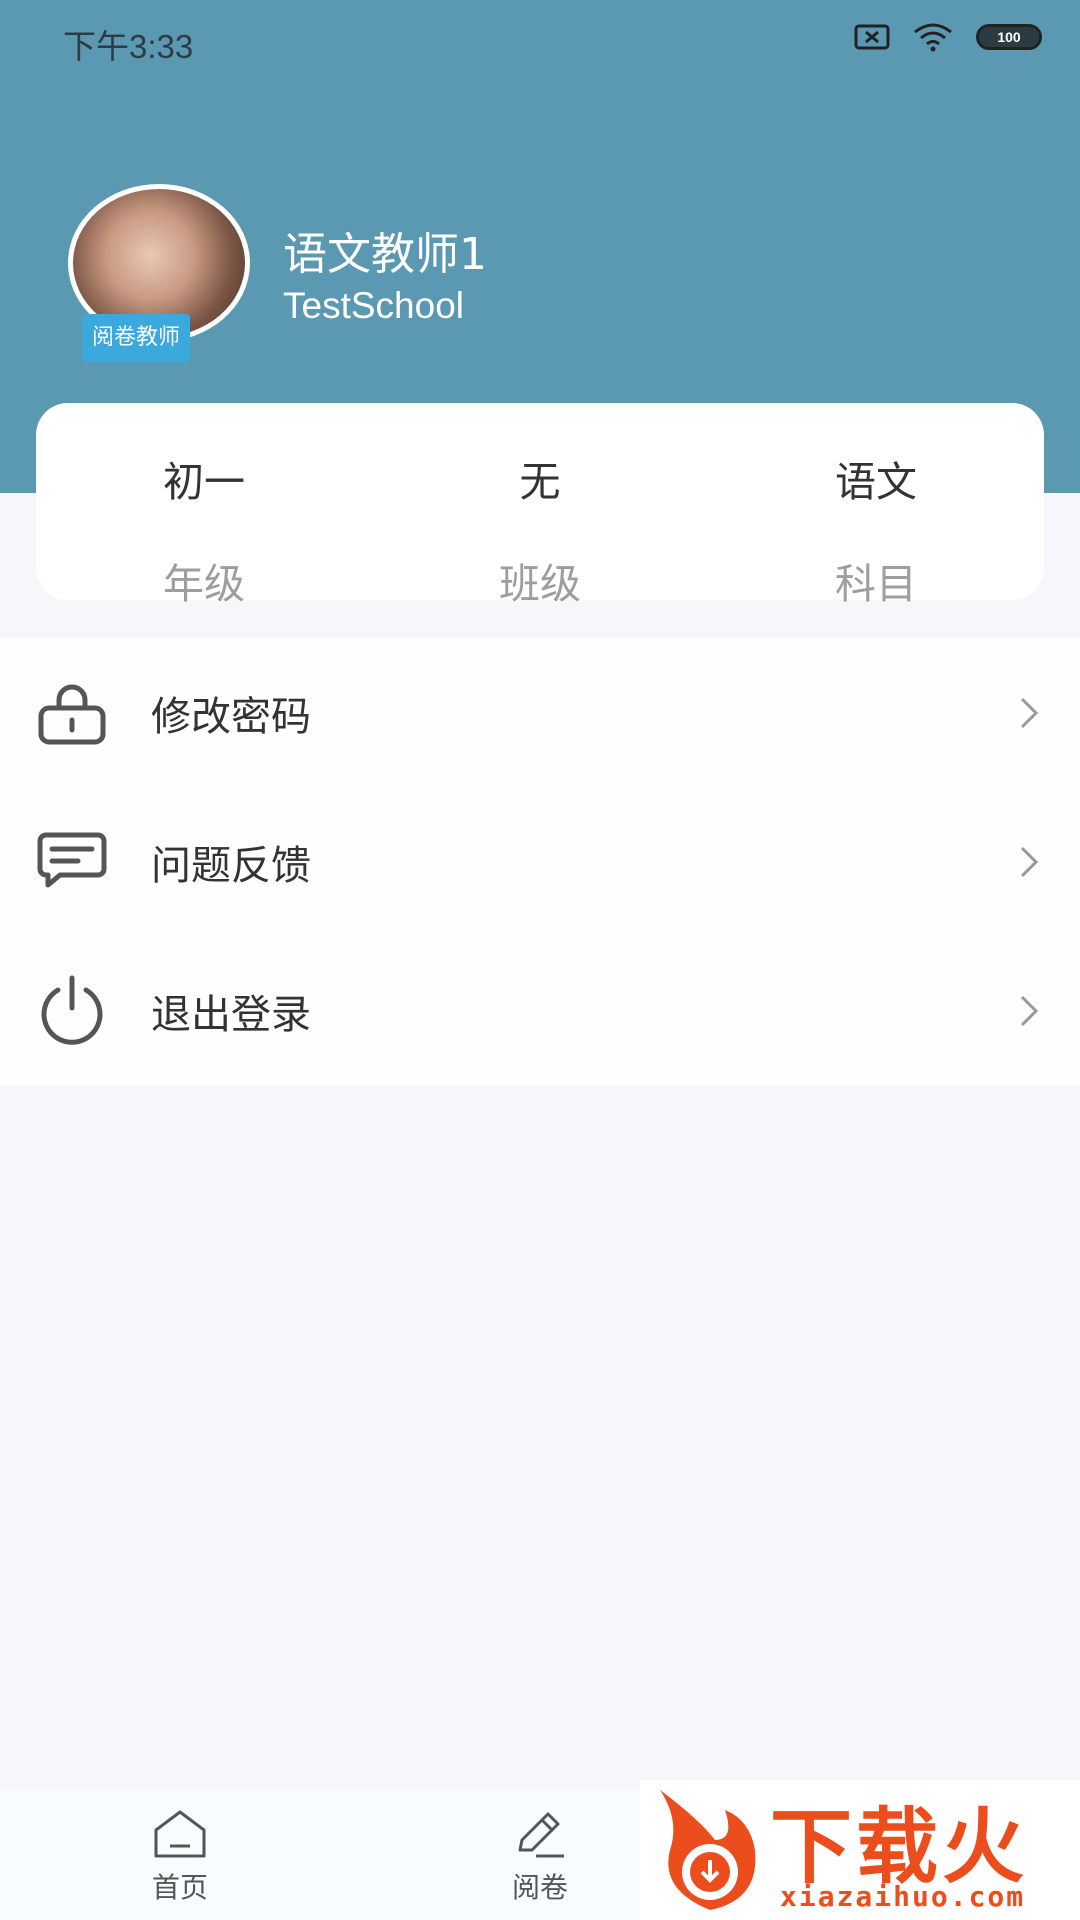 The width and height of the screenshot is (1080, 1920). I want to click on class-info-card: 初一 年级 无 班级 语文 科目, so click(540, 505).